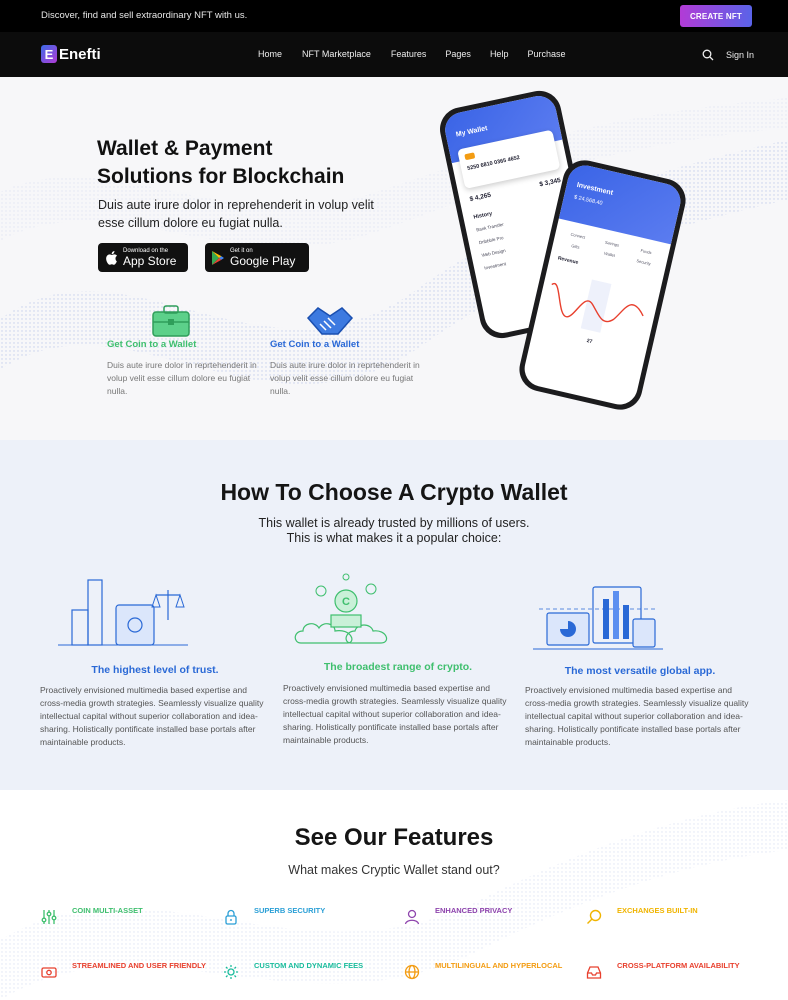 The width and height of the screenshot is (788, 1000). Describe the element at coordinates (412, 972) in the screenshot. I see `globe-icon` at that location.